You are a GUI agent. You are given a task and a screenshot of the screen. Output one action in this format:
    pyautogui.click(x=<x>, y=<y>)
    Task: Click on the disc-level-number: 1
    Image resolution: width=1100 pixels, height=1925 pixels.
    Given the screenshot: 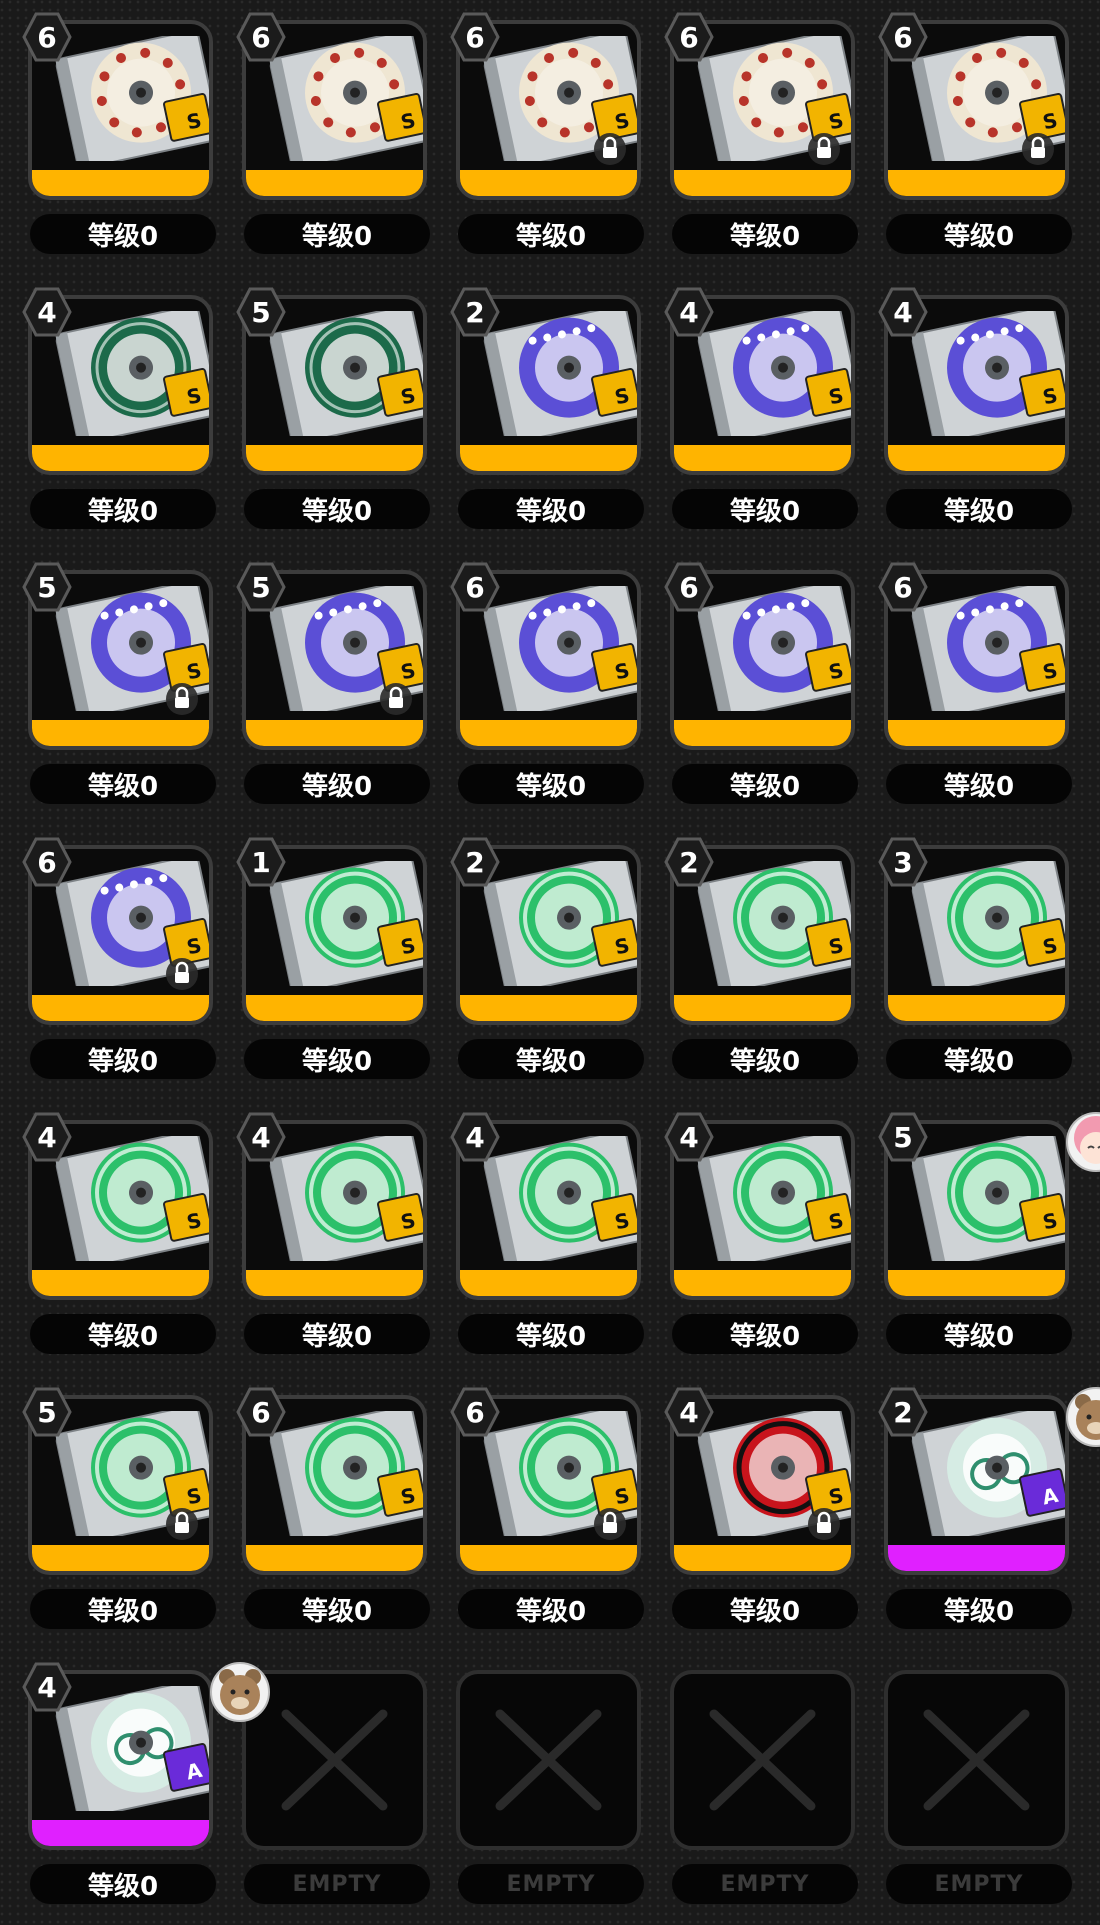 What is the action you would take?
    pyautogui.click(x=261, y=862)
    